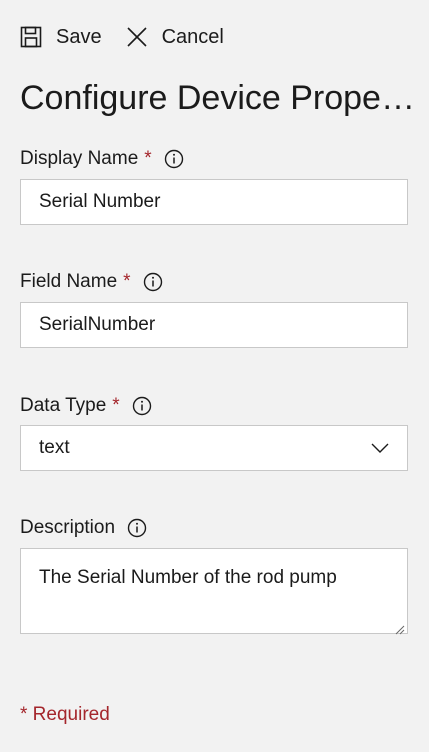  Describe the element at coordinates (214, 202) in the screenshot. I see `display-name-input: Serial Number` at that location.